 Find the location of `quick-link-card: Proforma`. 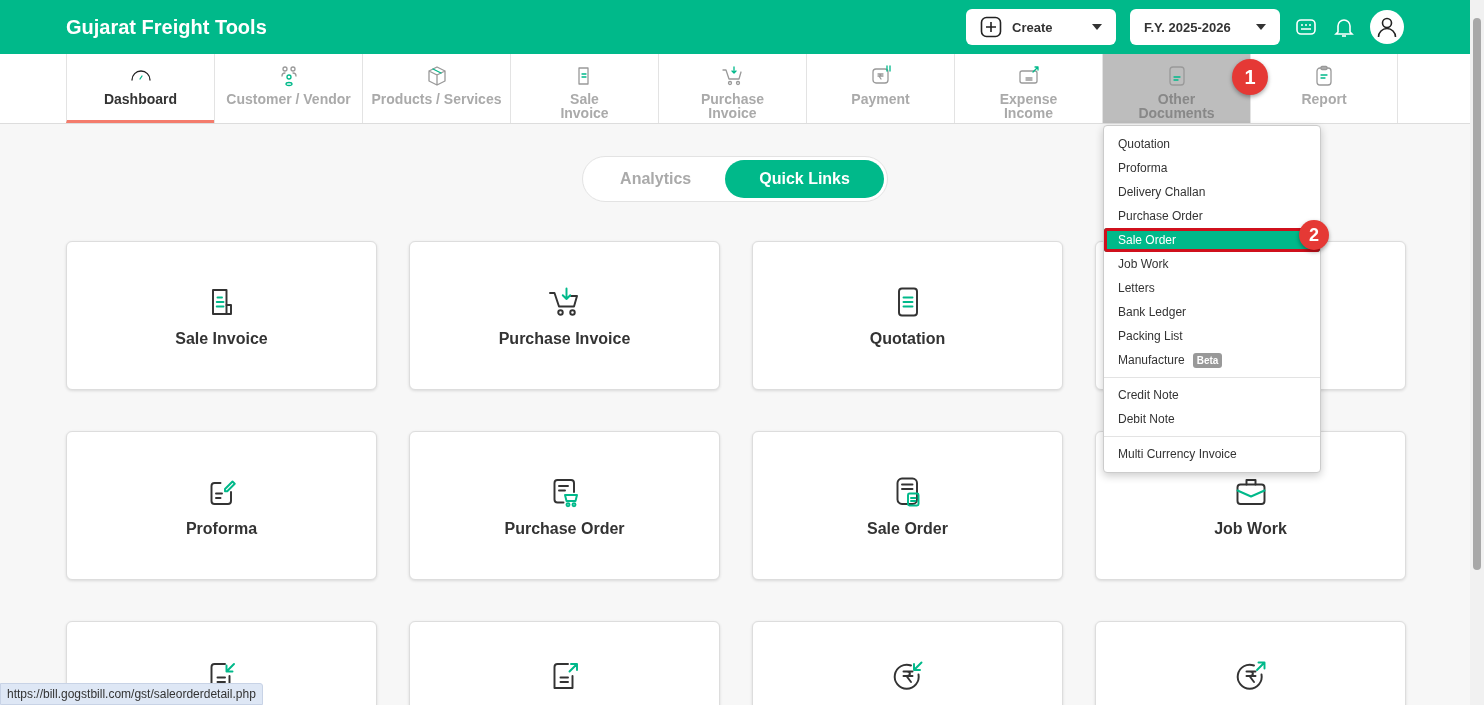

quick-link-card: Proforma is located at coordinates (221, 505).